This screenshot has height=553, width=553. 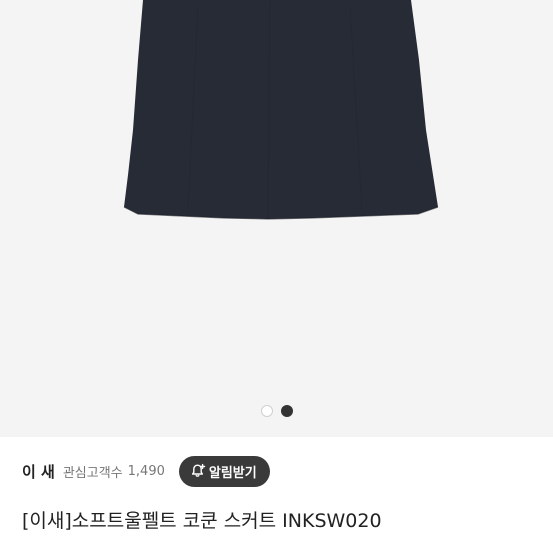 What do you see at coordinates (276, 411) in the screenshot?
I see `carousel-indicator` at bounding box center [276, 411].